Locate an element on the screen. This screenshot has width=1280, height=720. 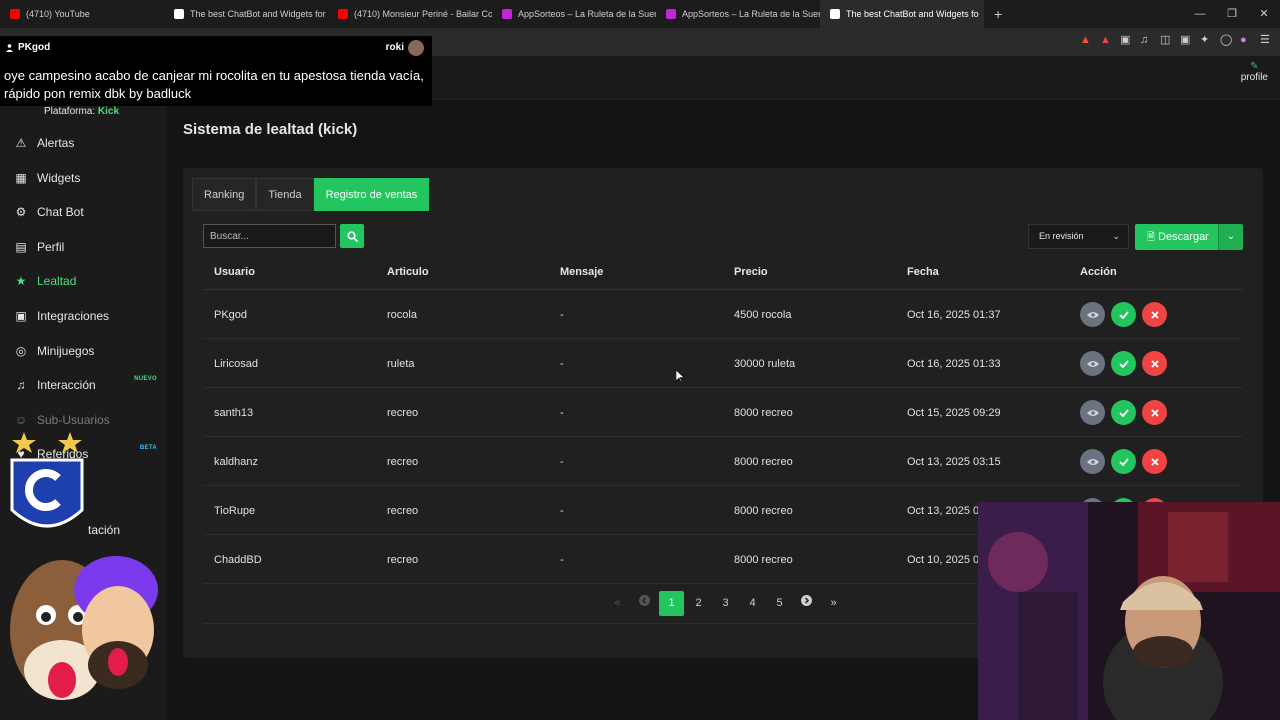
row-actions is located at coordinates (1123, 363).